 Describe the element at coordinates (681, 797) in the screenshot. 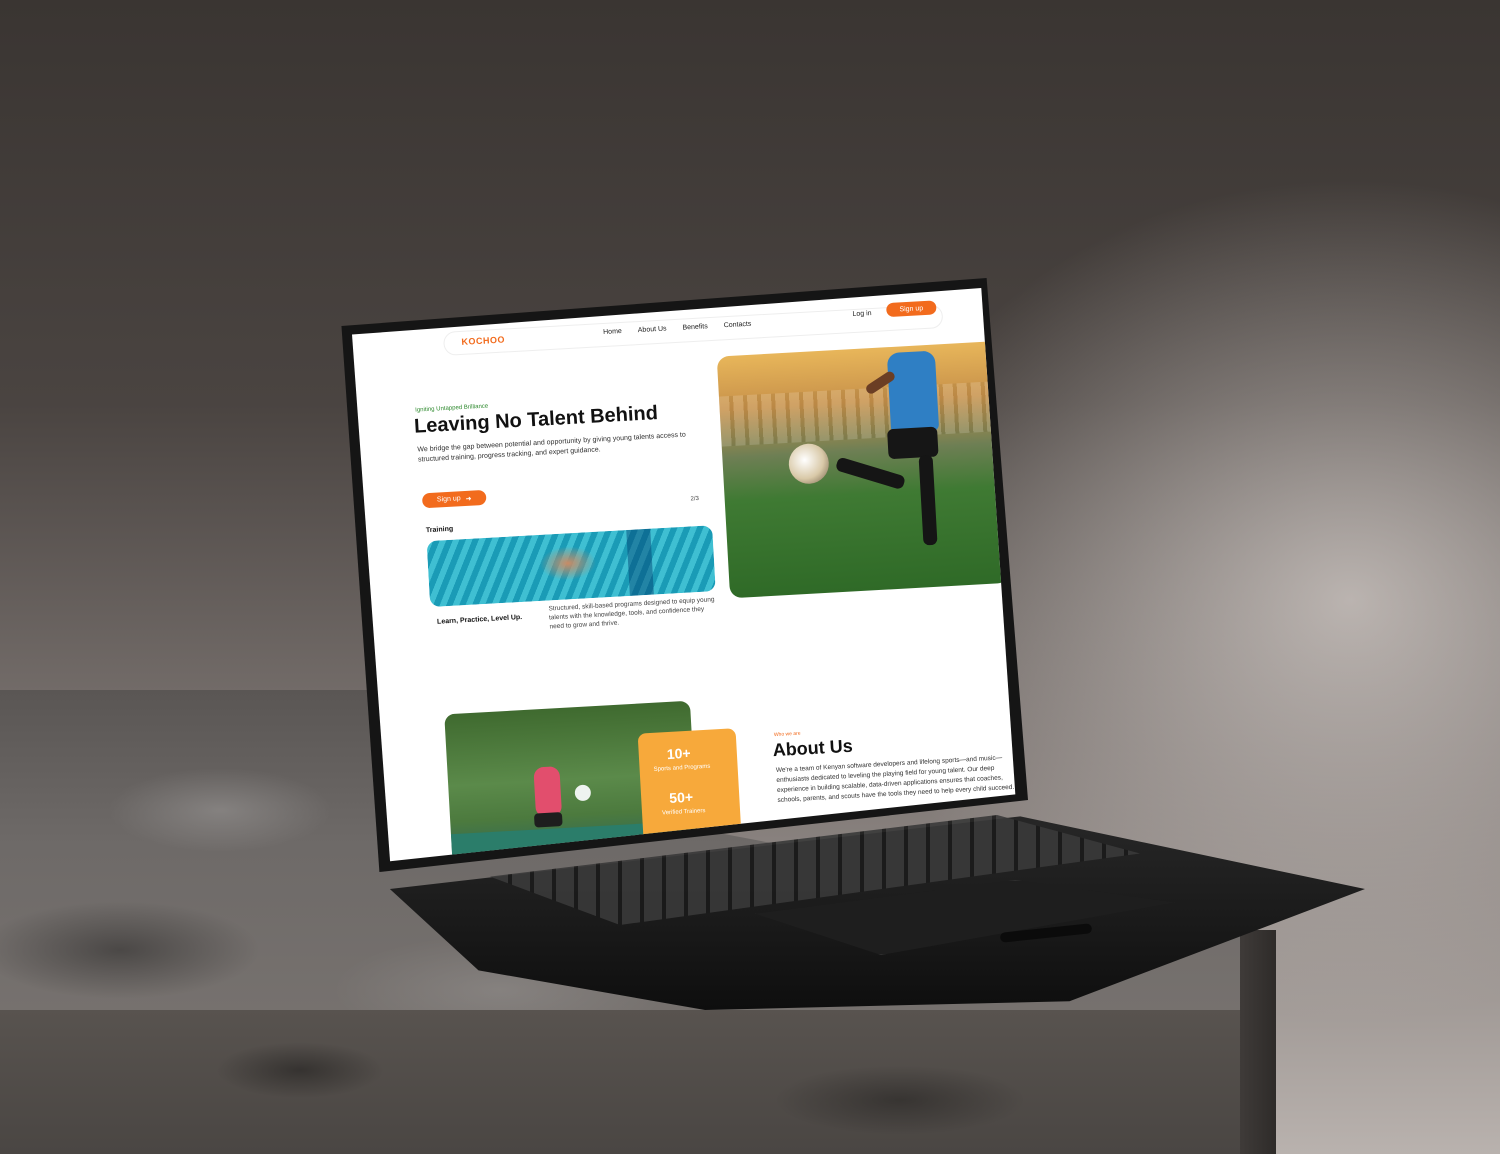

I see `stat-trainers-value: 50+` at that location.